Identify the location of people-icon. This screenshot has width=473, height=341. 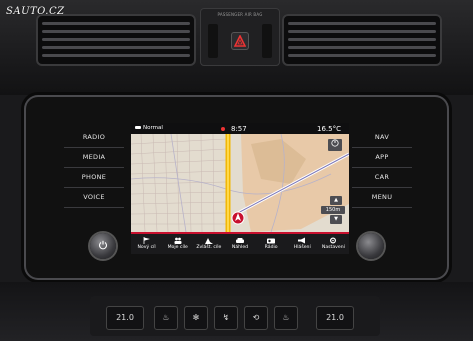
(178, 240).